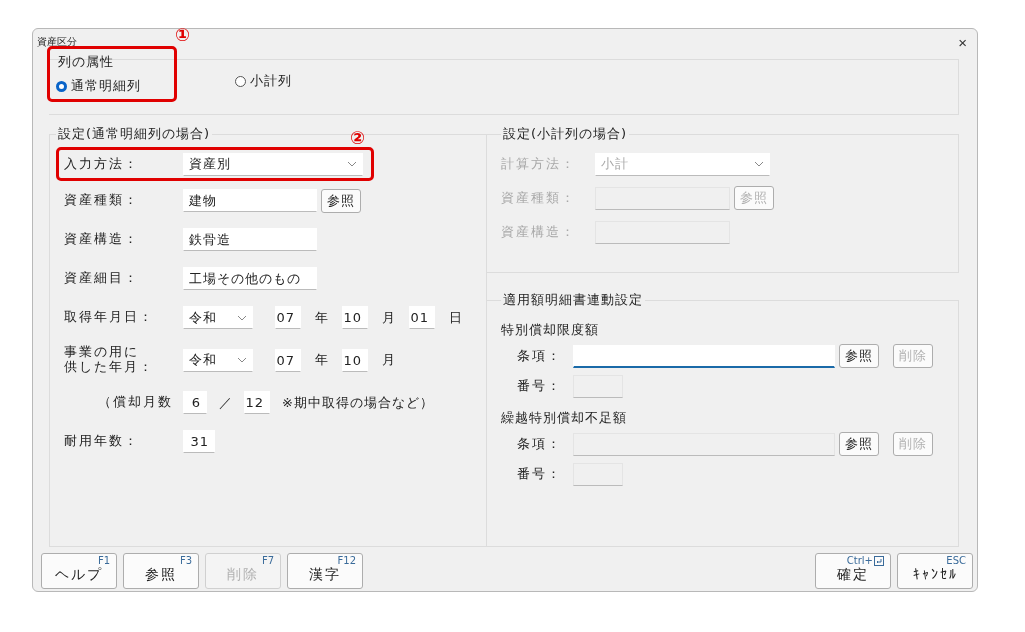 Image resolution: width=1025 pixels, height=632 pixels. I want to click on slash-label: ／, so click(225, 402).